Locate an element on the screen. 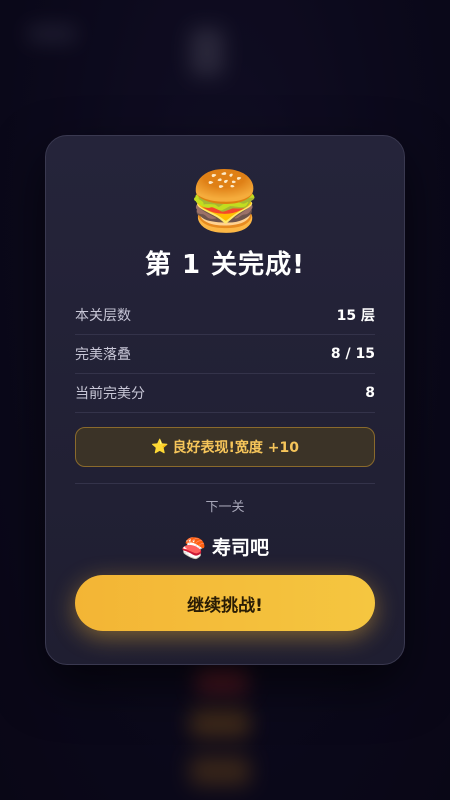 This screenshot has width=450, height=800. stat-value: 15 层 is located at coordinates (355, 316).